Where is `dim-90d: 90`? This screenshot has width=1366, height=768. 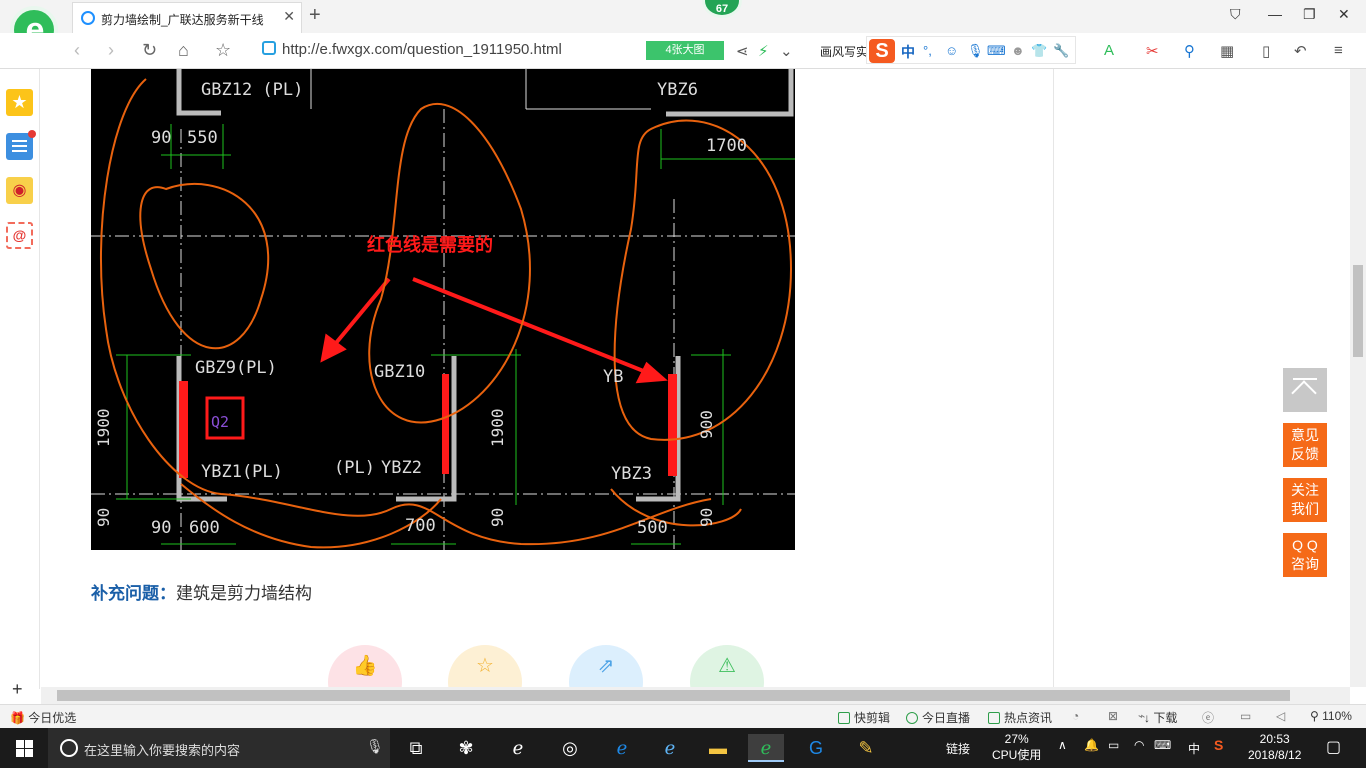 dim-90d: 90 is located at coordinates (497, 517).